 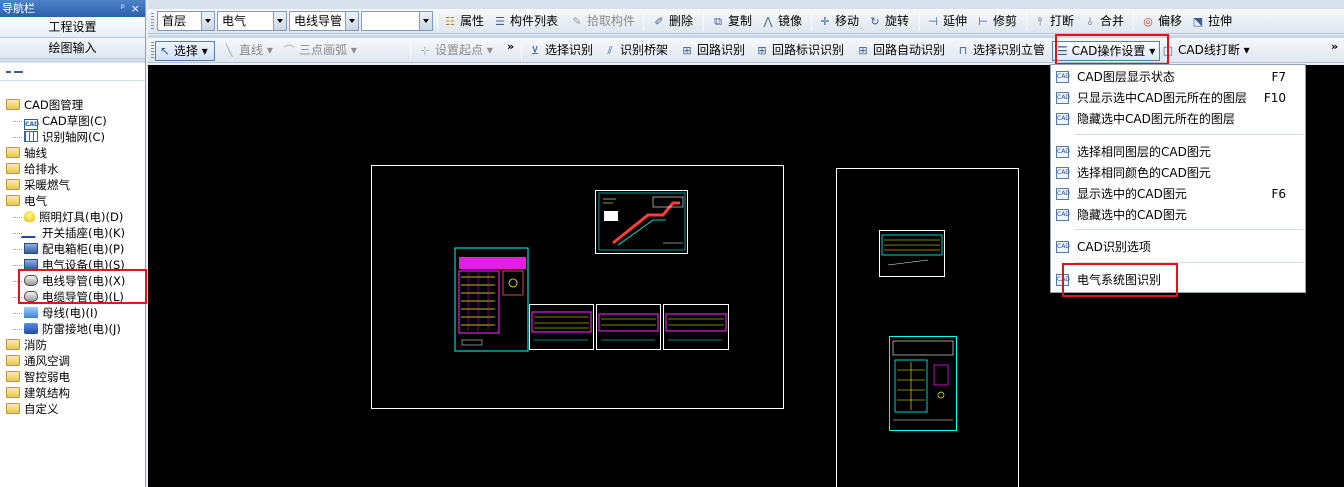 What do you see at coordinates (72, 361) in the screenshot?
I see `tree-item: 通风空调` at bounding box center [72, 361].